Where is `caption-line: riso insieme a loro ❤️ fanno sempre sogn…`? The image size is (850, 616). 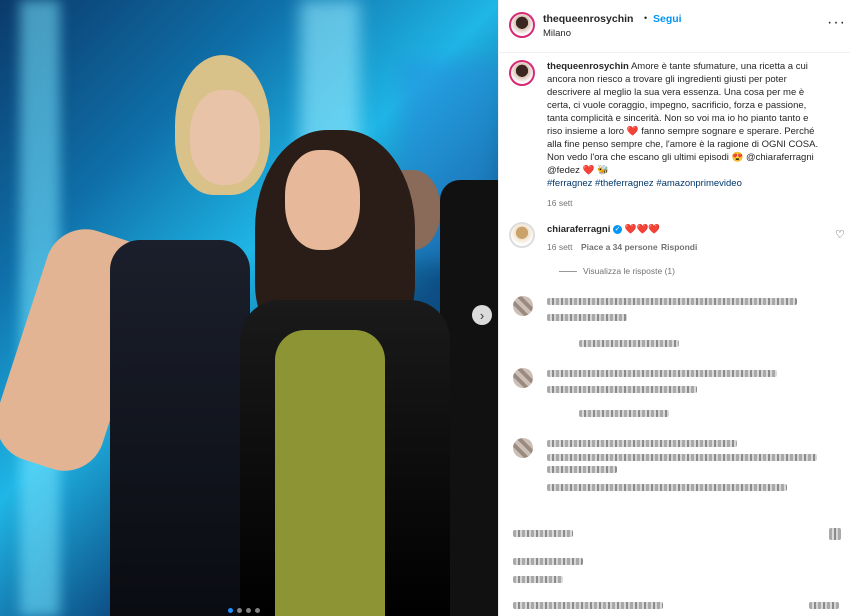 caption-line: riso insieme a loro ❤️ fanno sempre sogn… is located at coordinates (681, 131).